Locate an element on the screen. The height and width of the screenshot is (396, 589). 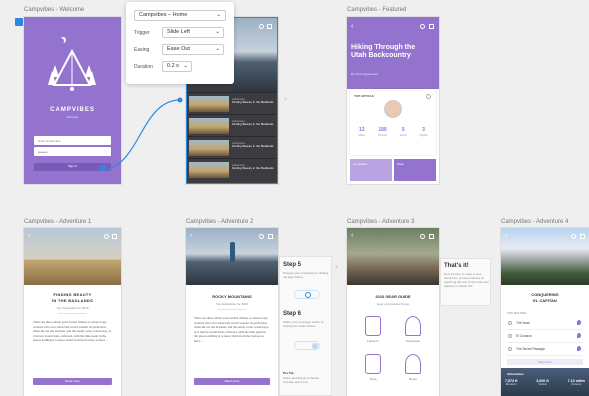
back-arrow-icon-a2: ‹ is located at coordinates (191, 235).